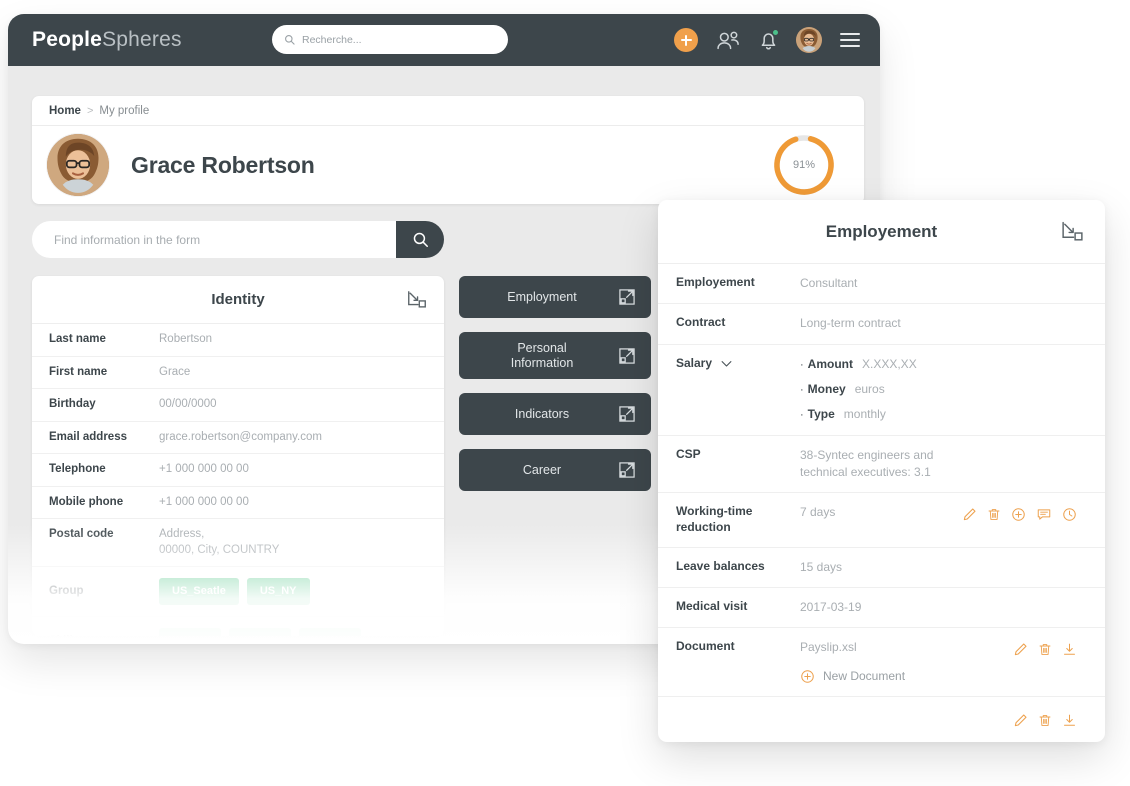  What do you see at coordinates (448, 111) in the screenshot?
I see `breadcrumb: Home > My profile` at bounding box center [448, 111].